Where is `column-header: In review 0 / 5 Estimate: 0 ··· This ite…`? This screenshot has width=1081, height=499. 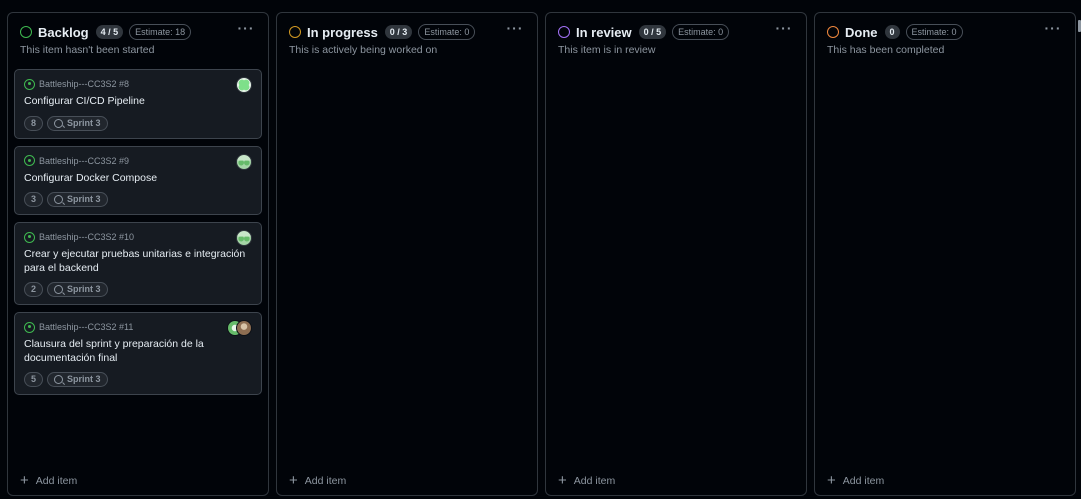 column-header: In review 0 / 5 Estimate: 0 ··· This ite… is located at coordinates (676, 41).